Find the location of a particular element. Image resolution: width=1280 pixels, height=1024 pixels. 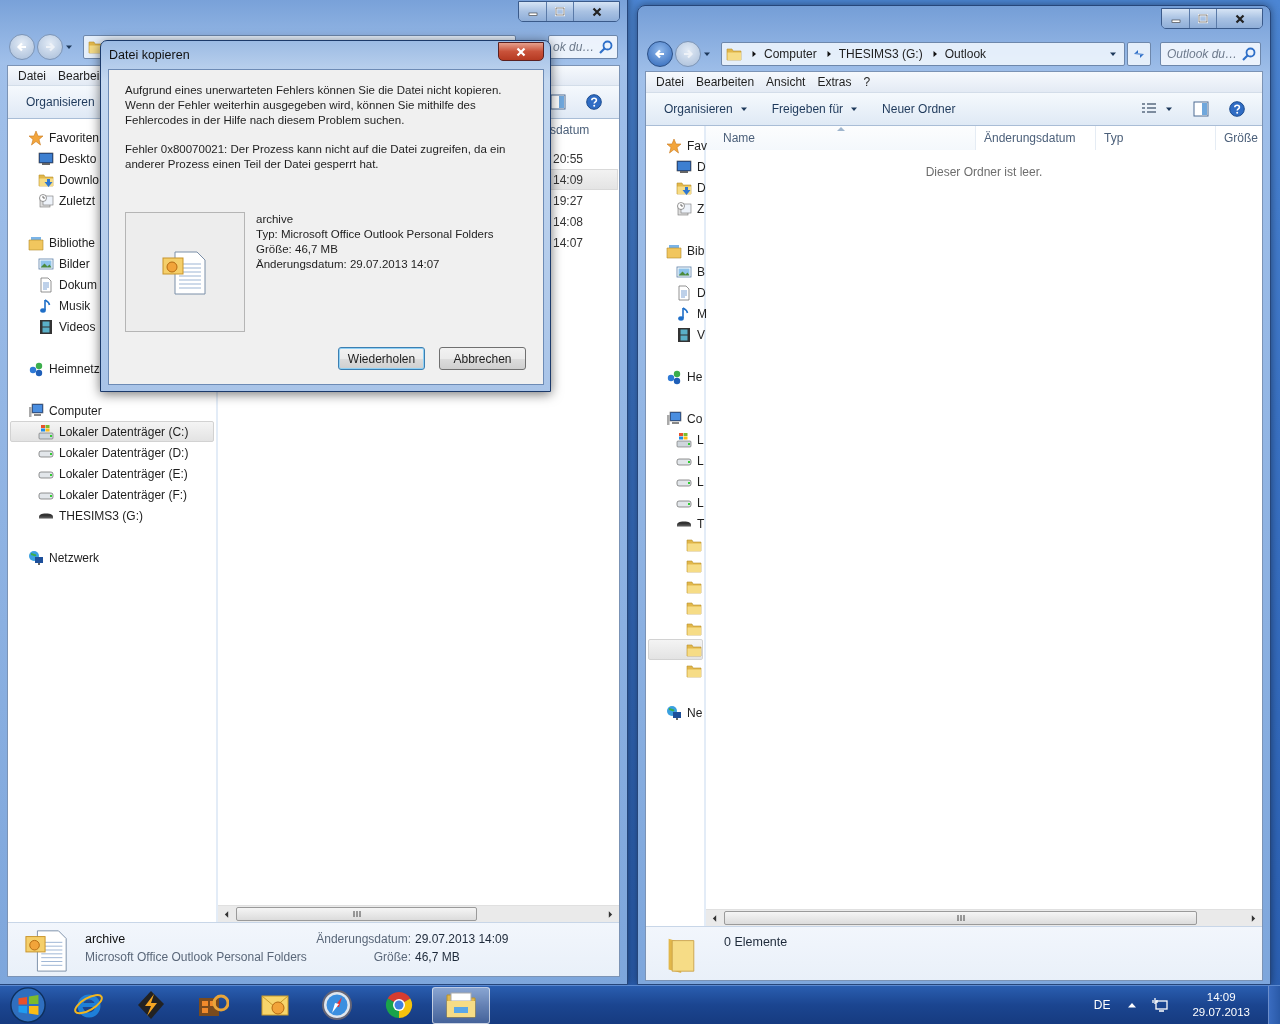

table-cell: 14:09 is located at coordinates (568, 179).